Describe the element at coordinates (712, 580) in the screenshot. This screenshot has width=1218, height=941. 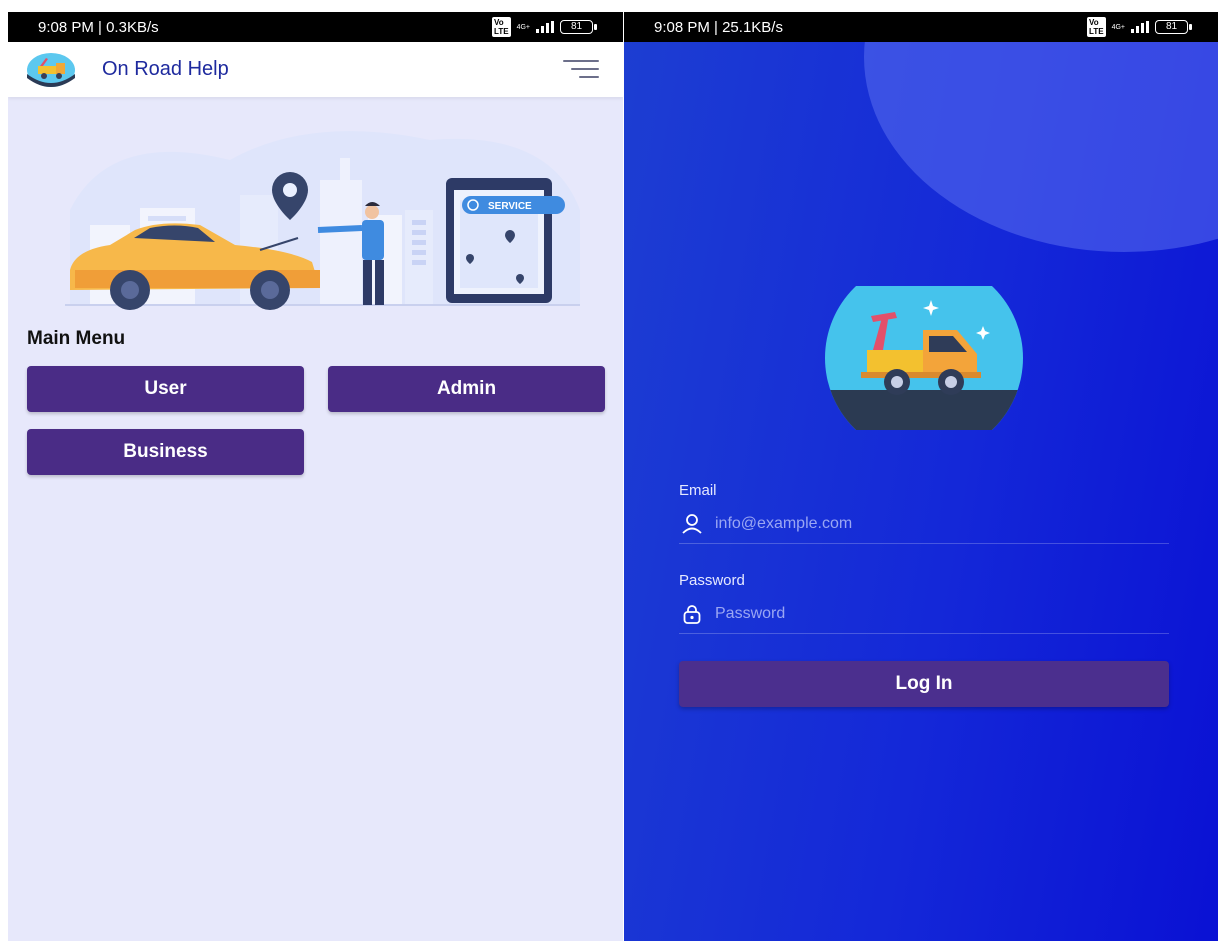
I see `password-label: Password` at that location.